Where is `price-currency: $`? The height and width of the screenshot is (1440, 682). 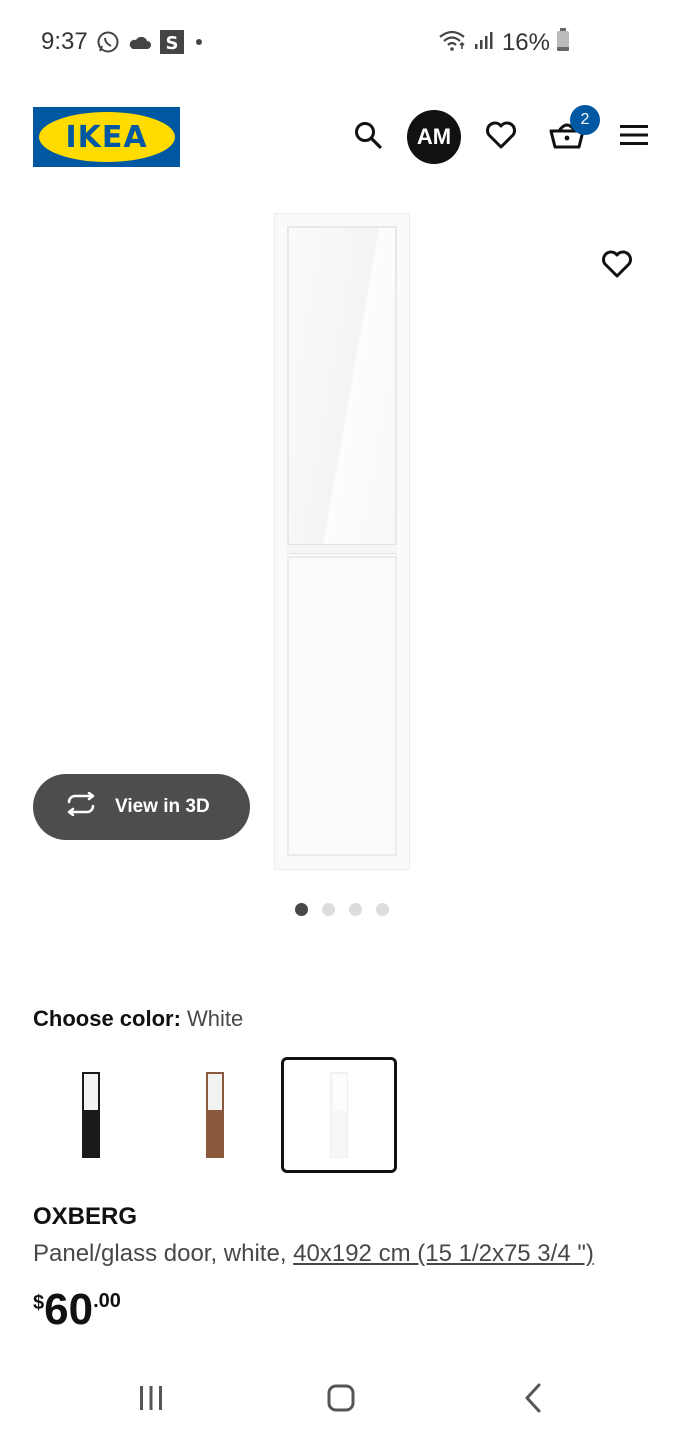 price-currency: $ is located at coordinates (39, 1303).